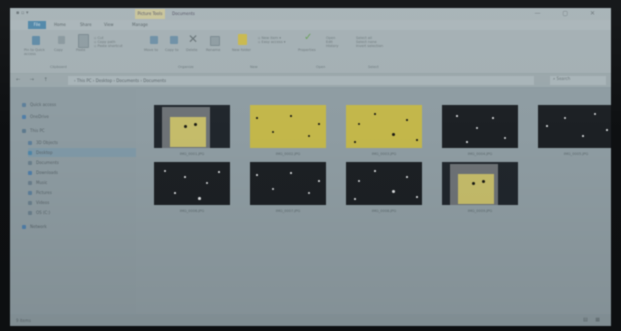  What do you see at coordinates (109, 25) in the screenshot?
I see `tab-view: View` at bounding box center [109, 25].